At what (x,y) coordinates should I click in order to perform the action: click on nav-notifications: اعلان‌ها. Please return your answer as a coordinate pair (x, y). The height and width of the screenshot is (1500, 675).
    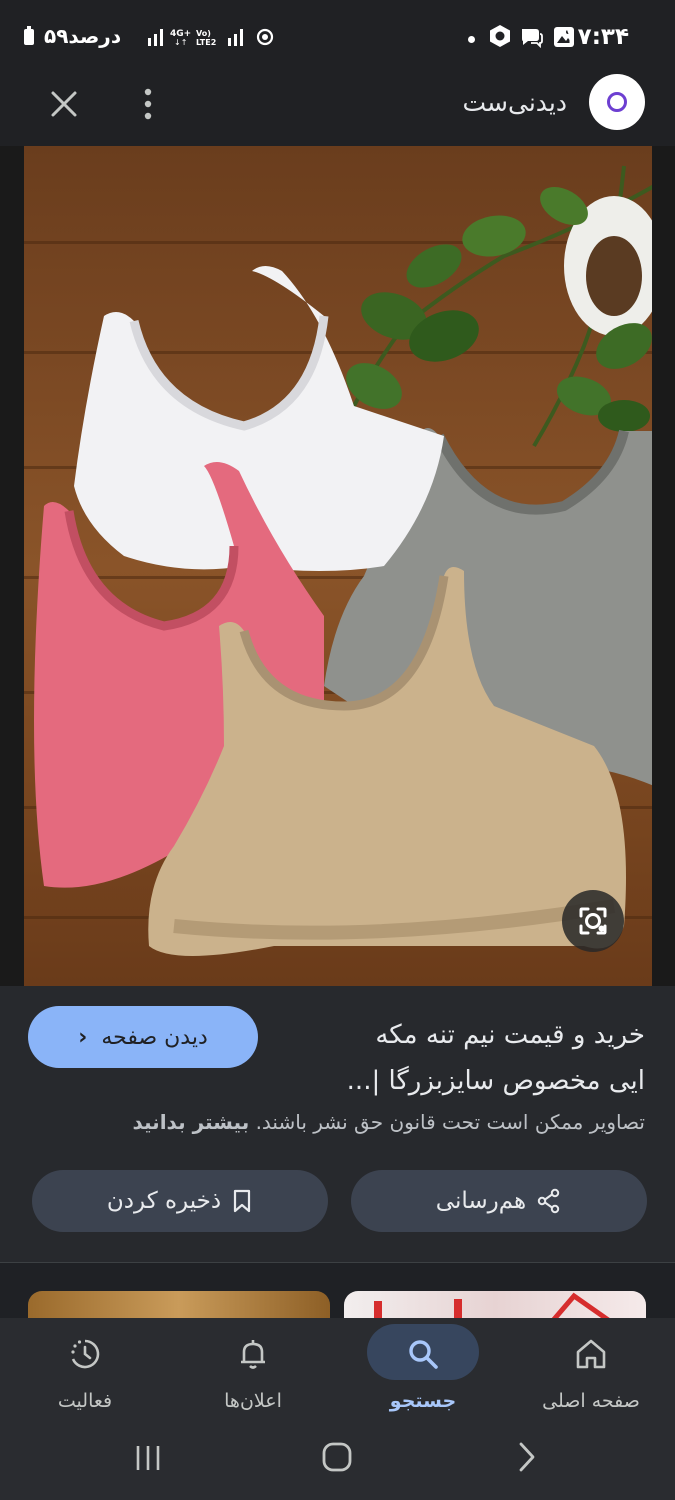
    Looking at the image, I should click on (253, 1369).